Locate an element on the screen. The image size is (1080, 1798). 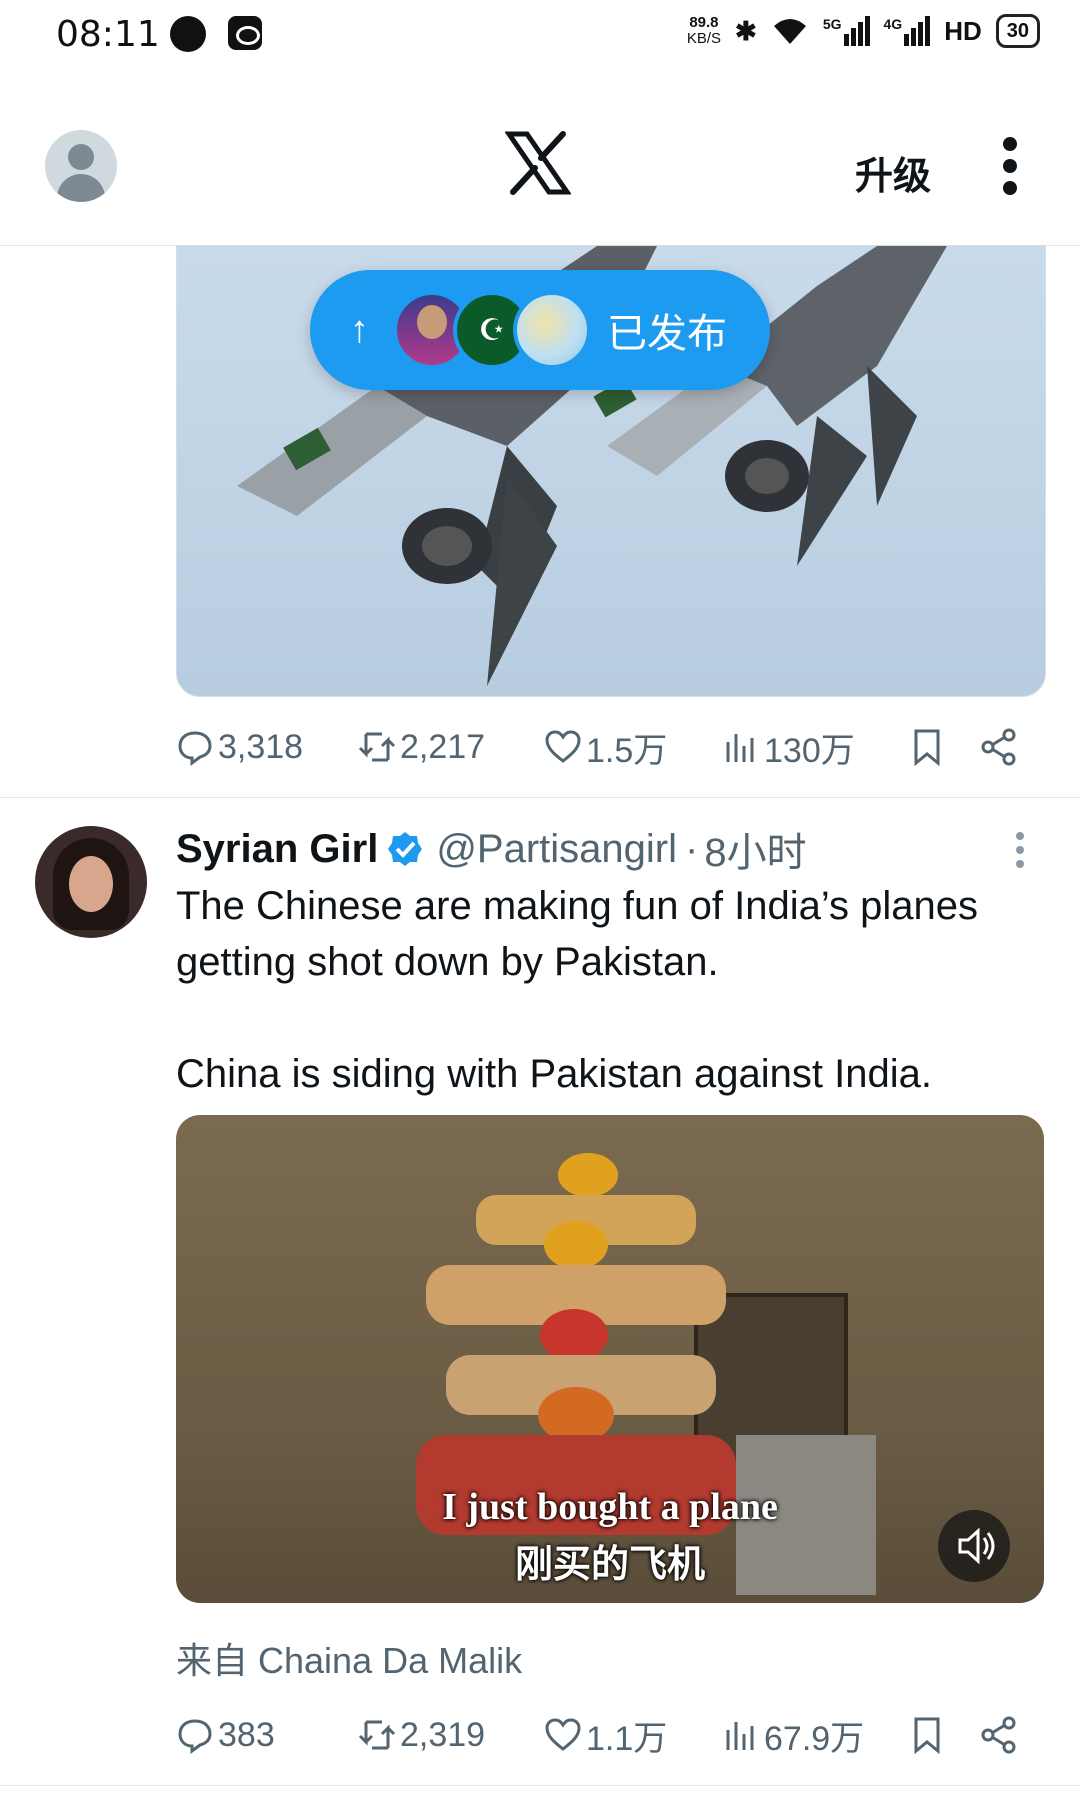
speaker-icon is located at coordinates (976, 1546).